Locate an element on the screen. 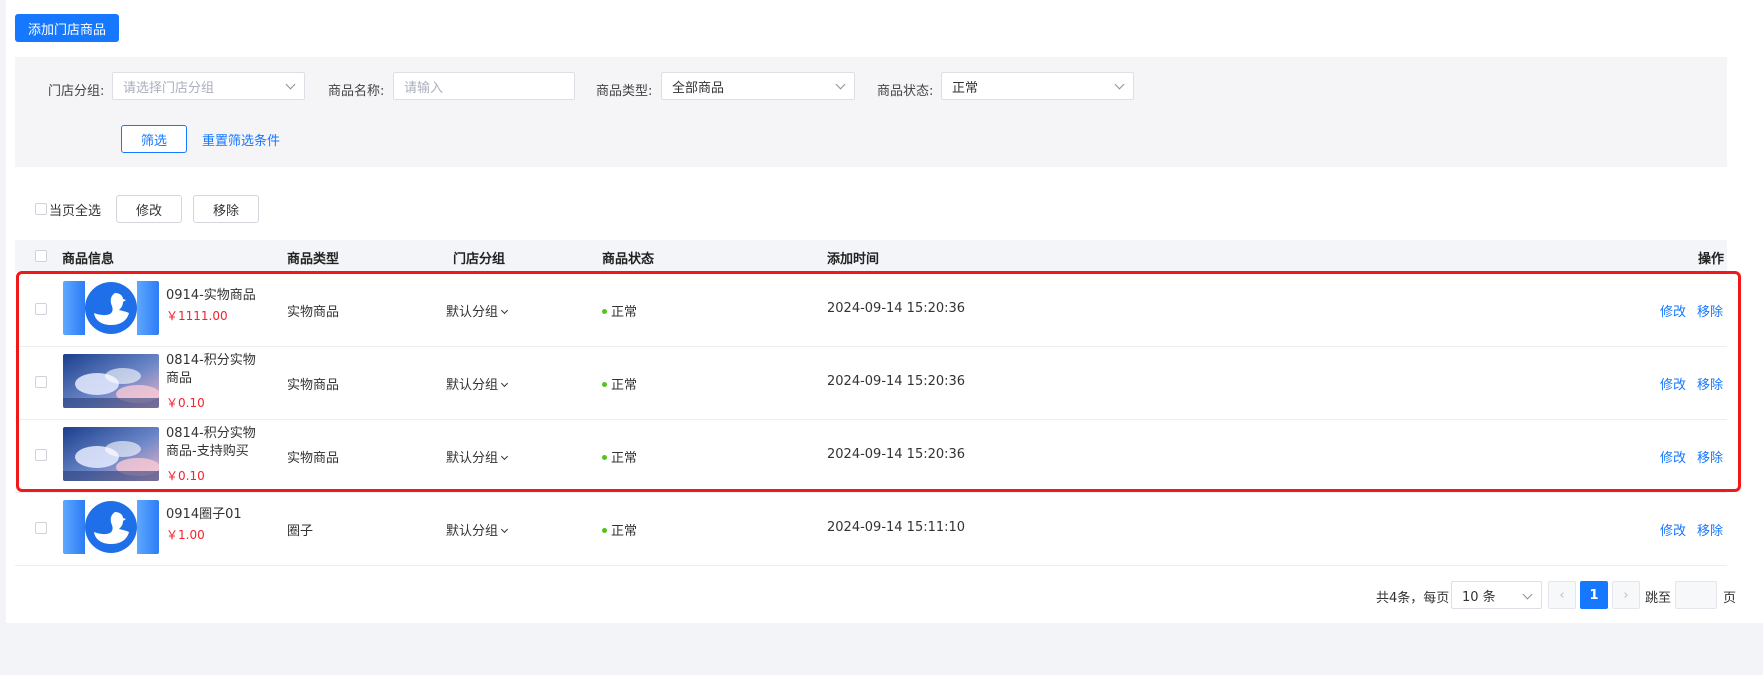 The height and width of the screenshot is (675, 1763). type-filter-label: 商品类型: is located at coordinates (624, 91).